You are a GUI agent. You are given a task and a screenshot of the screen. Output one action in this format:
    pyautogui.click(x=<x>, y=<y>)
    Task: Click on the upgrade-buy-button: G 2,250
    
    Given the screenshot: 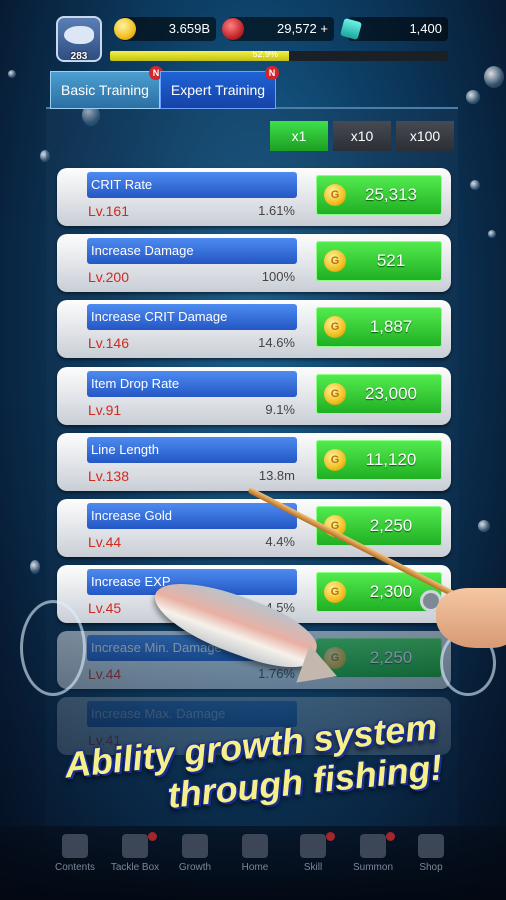 What is the action you would take?
    pyautogui.click(x=379, y=526)
    